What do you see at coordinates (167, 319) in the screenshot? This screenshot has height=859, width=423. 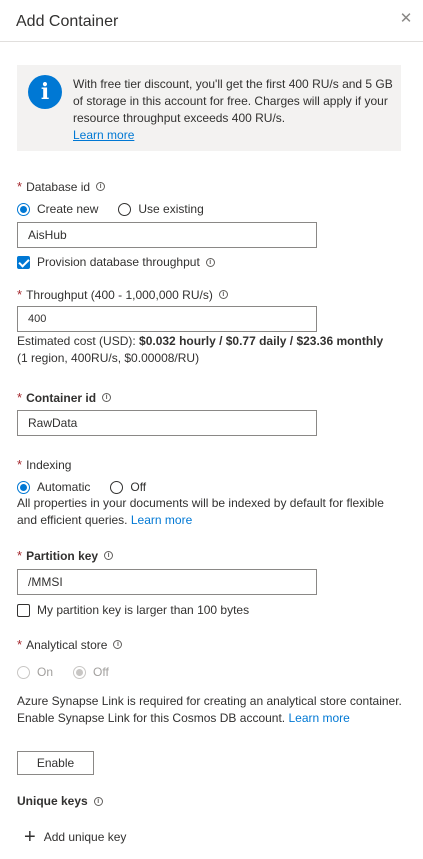 I see `throughput-input: 400` at bounding box center [167, 319].